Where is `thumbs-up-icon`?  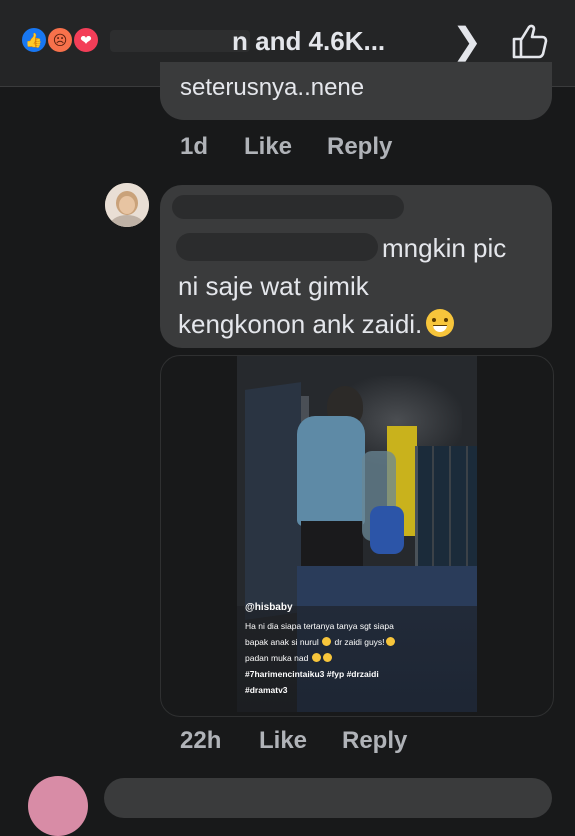
thumbs-up-icon is located at coordinates (528, 42).